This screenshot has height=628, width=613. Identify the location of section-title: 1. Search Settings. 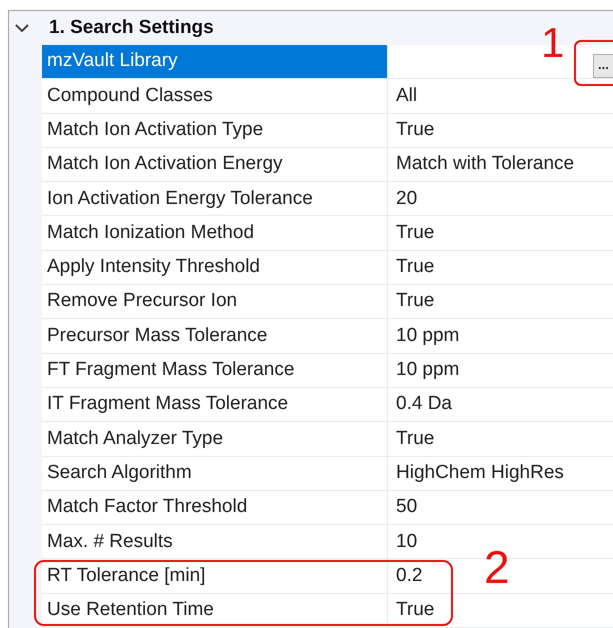
(131, 28).